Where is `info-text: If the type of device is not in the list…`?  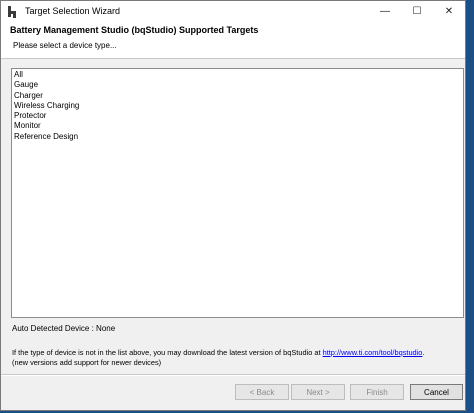 info-text: If the type of device is not in the list… is located at coordinates (218, 352).